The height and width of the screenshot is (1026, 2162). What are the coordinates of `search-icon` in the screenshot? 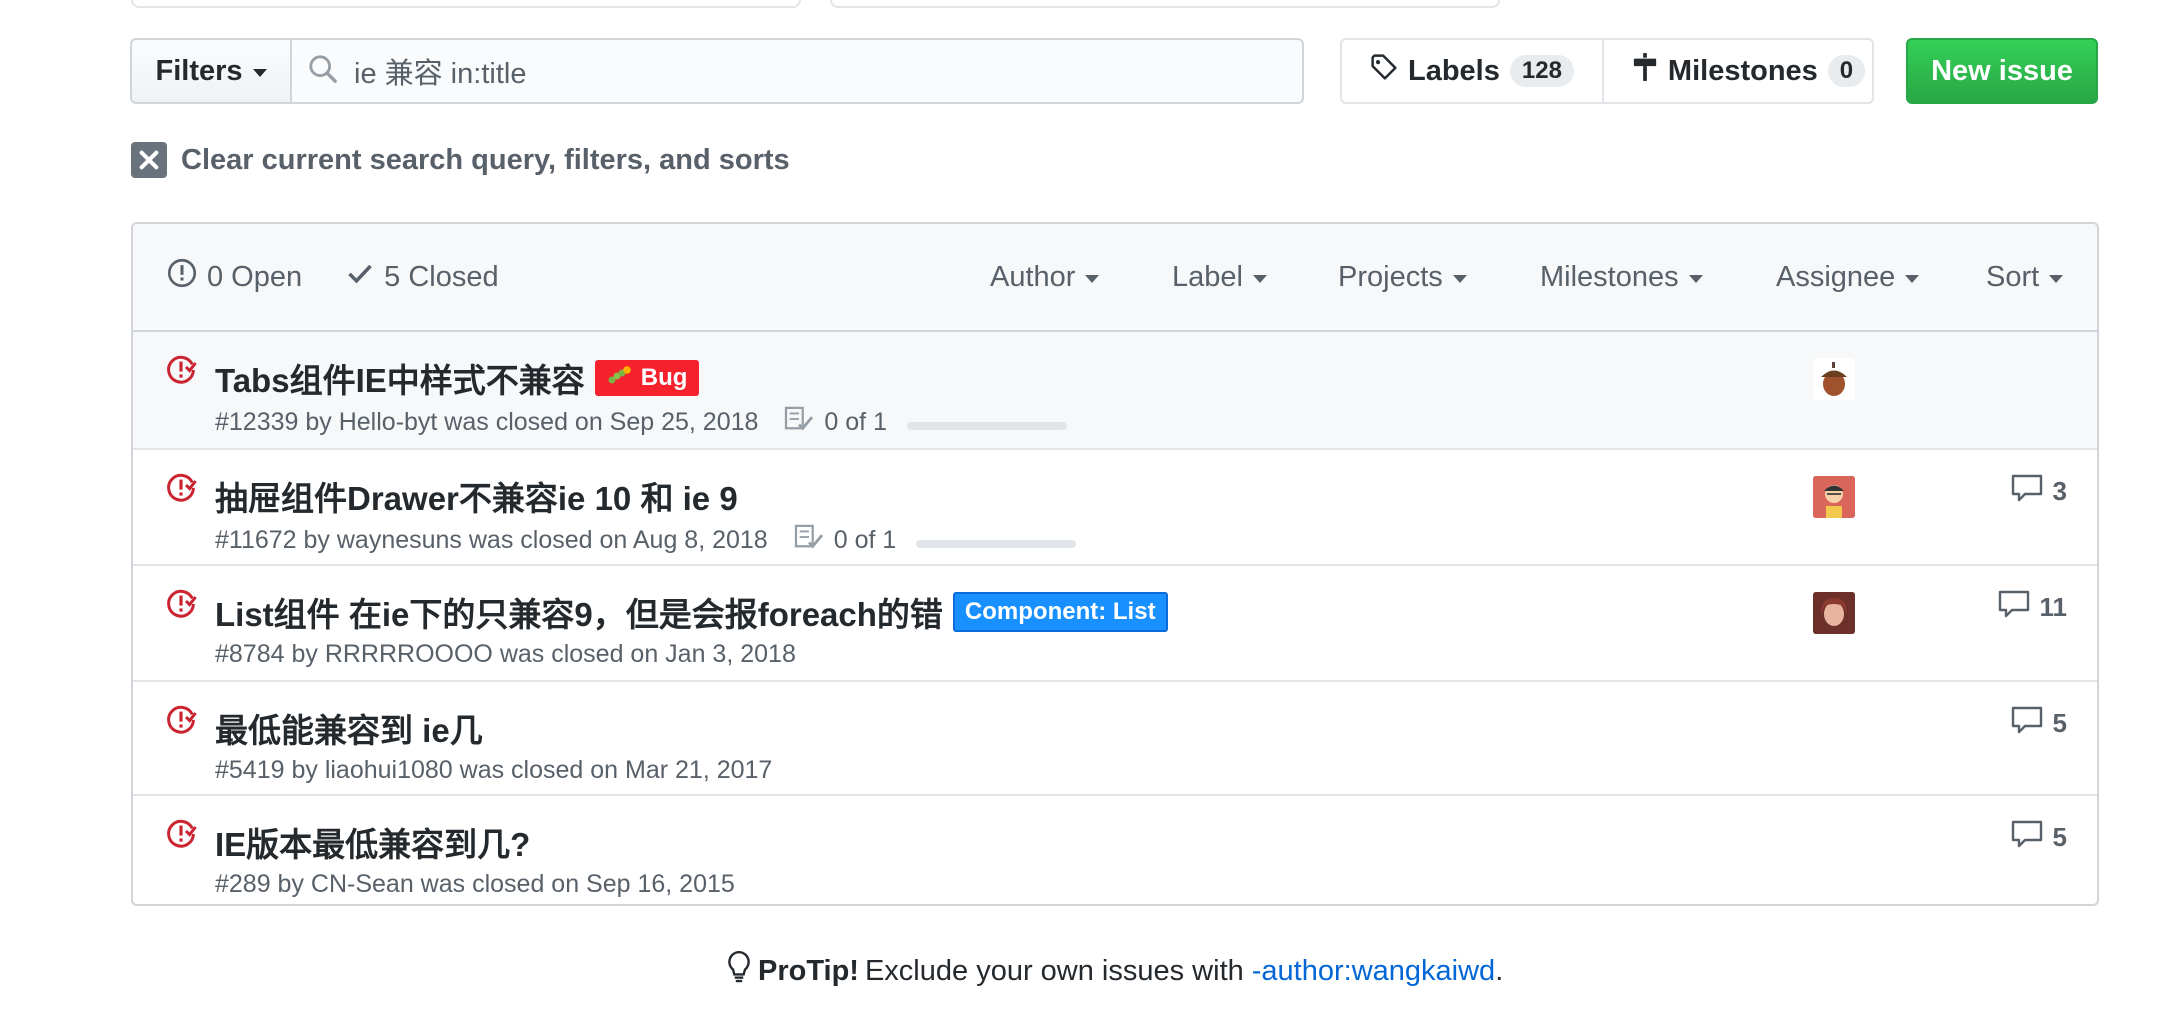 It's located at (323, 71).